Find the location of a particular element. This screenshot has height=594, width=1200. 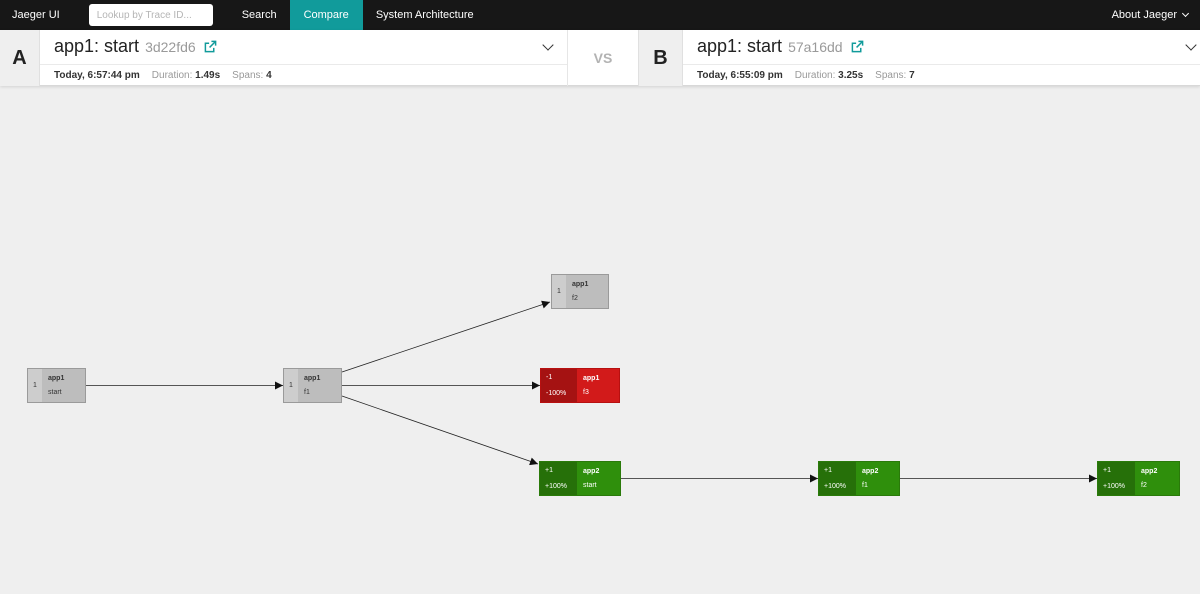

trace-a-duration: 1.49s is located at coordinates (208, 75).